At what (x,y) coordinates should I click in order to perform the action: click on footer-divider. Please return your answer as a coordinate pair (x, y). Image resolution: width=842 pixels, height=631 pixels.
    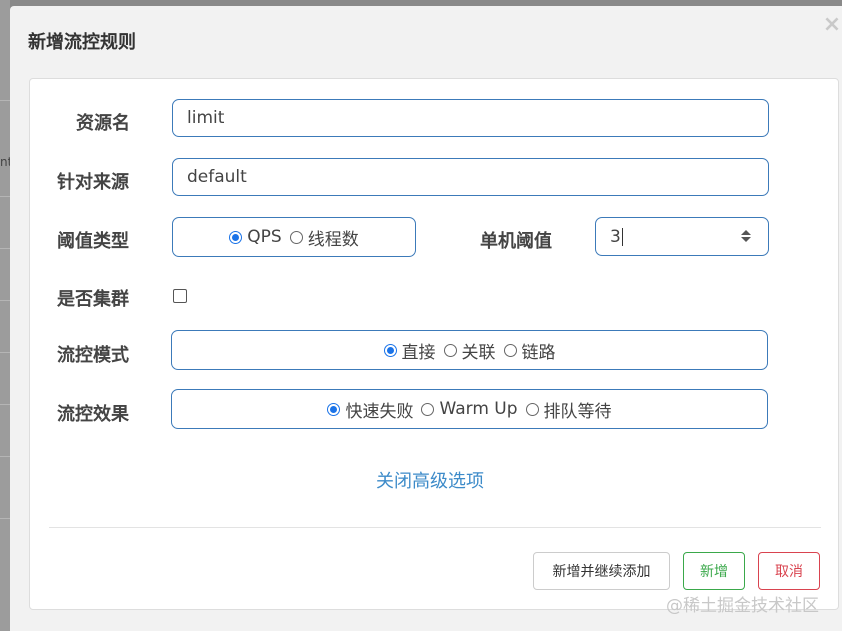
    Looking at the image, I should click on (435, 527).